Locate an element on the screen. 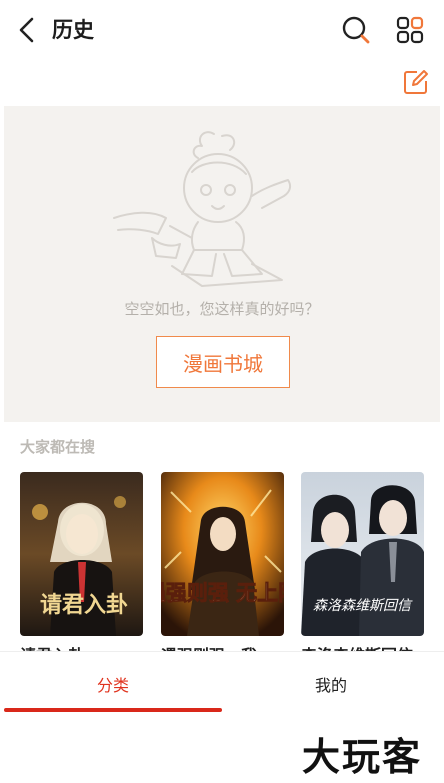 Image resolution: width=444 pixels, height=783 pixels. comic-cover-2: 遇强则强 无上限 is located at coordinates (222, 554).